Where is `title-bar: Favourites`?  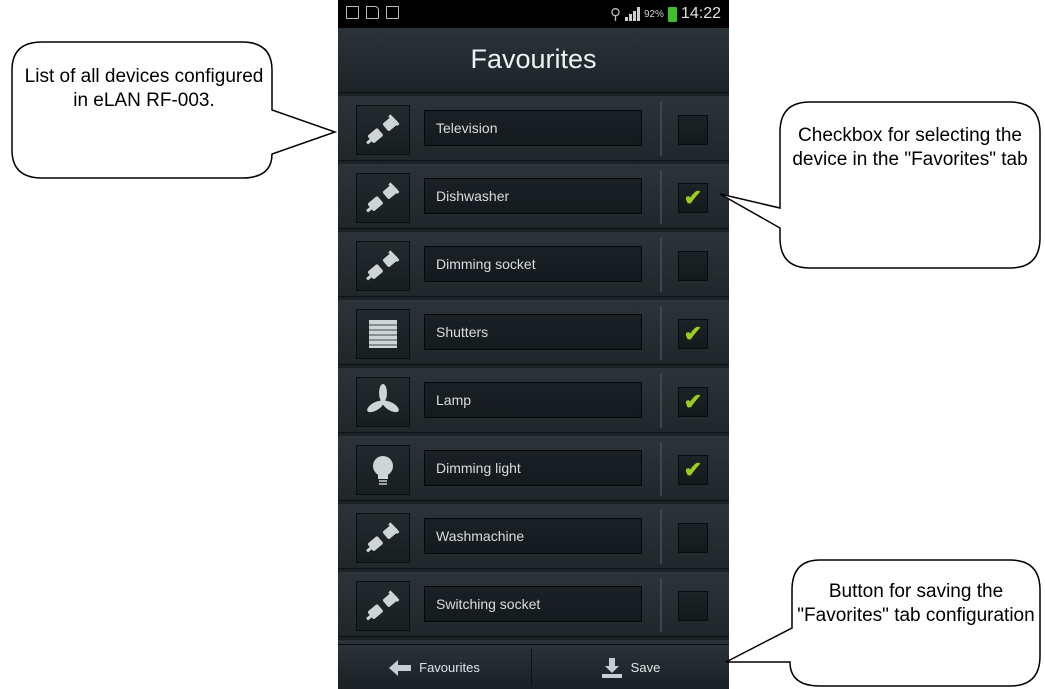 title-bar: Favourites is located at coordinates (533, 60).